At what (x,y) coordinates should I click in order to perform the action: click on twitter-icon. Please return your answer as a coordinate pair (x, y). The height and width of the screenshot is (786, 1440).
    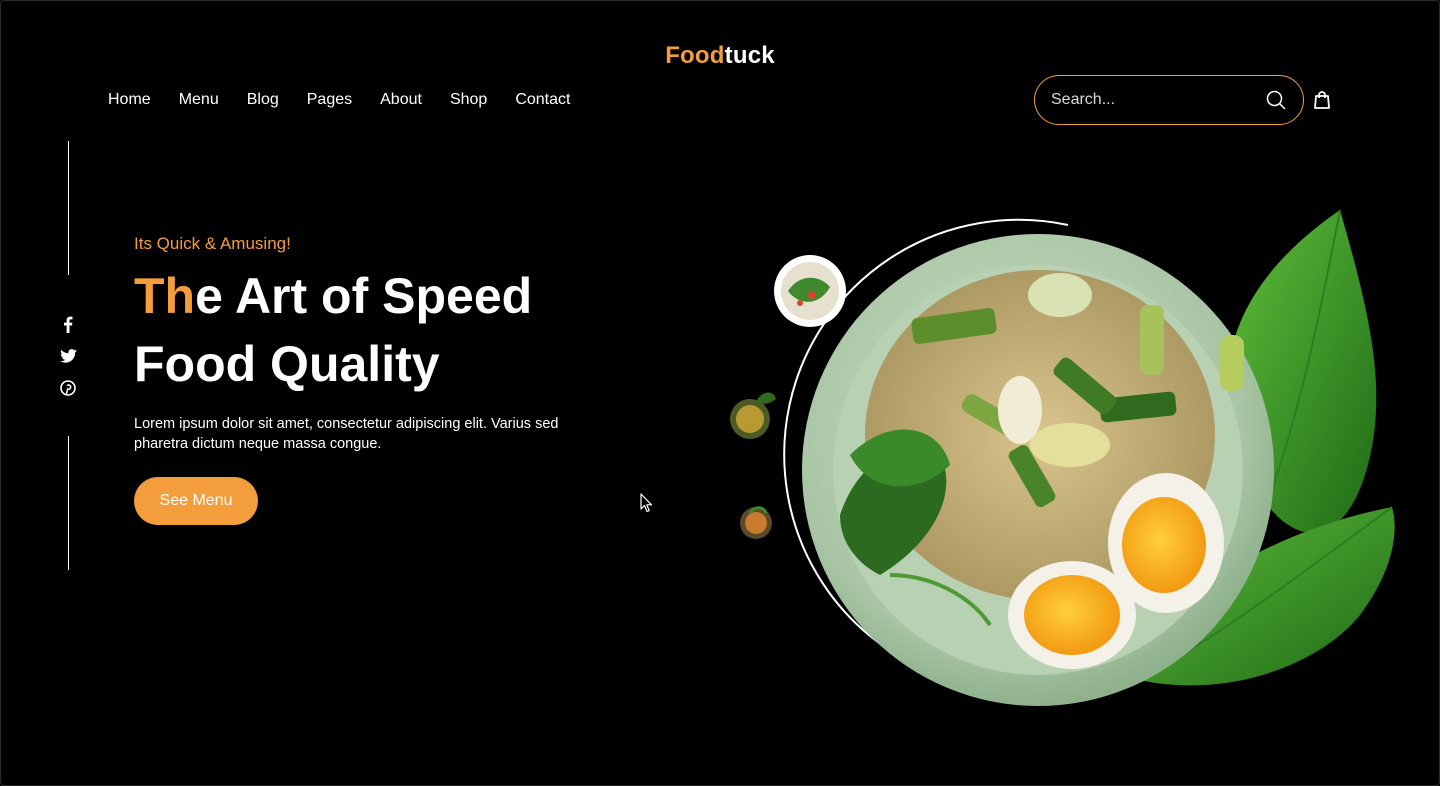
    Looking at the image, I should click on (68, 356).